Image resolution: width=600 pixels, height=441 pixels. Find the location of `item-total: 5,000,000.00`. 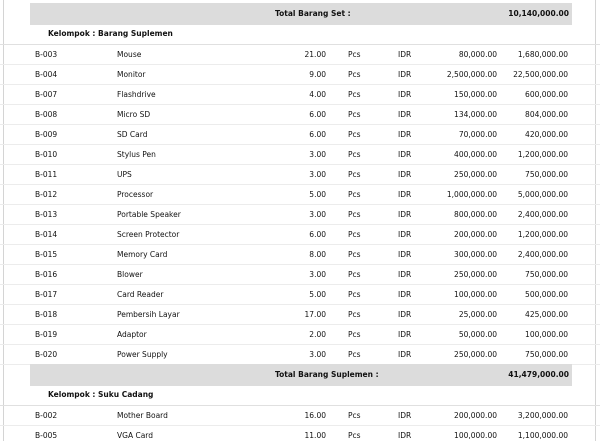

item-total: 5,000,000.00 is located at coordinates (542, 194).